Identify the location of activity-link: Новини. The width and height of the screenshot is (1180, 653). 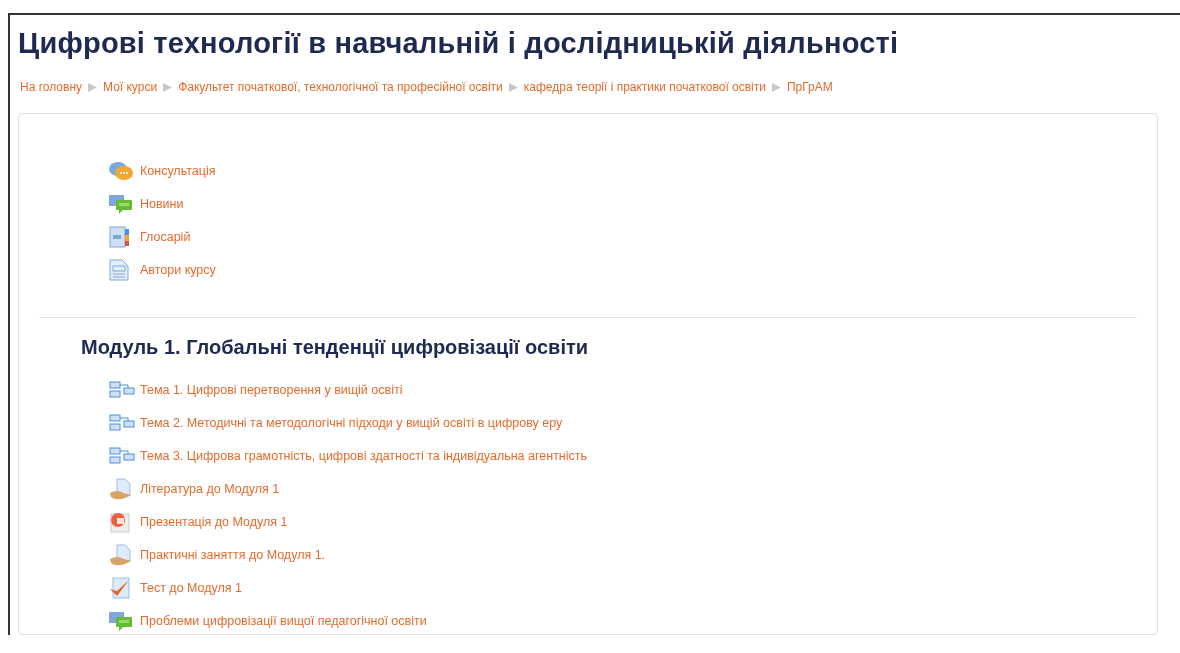
(162, 203).